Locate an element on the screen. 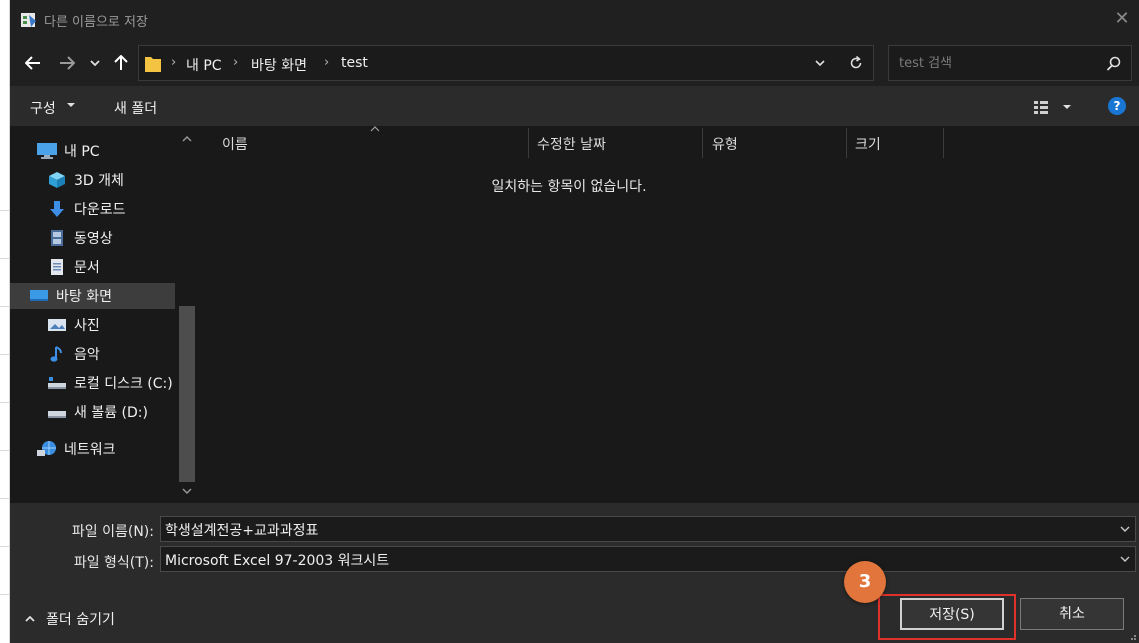 This screenshot has width=1139, height=643. sidebar-scrollbar is located at coordinates (187, 314).